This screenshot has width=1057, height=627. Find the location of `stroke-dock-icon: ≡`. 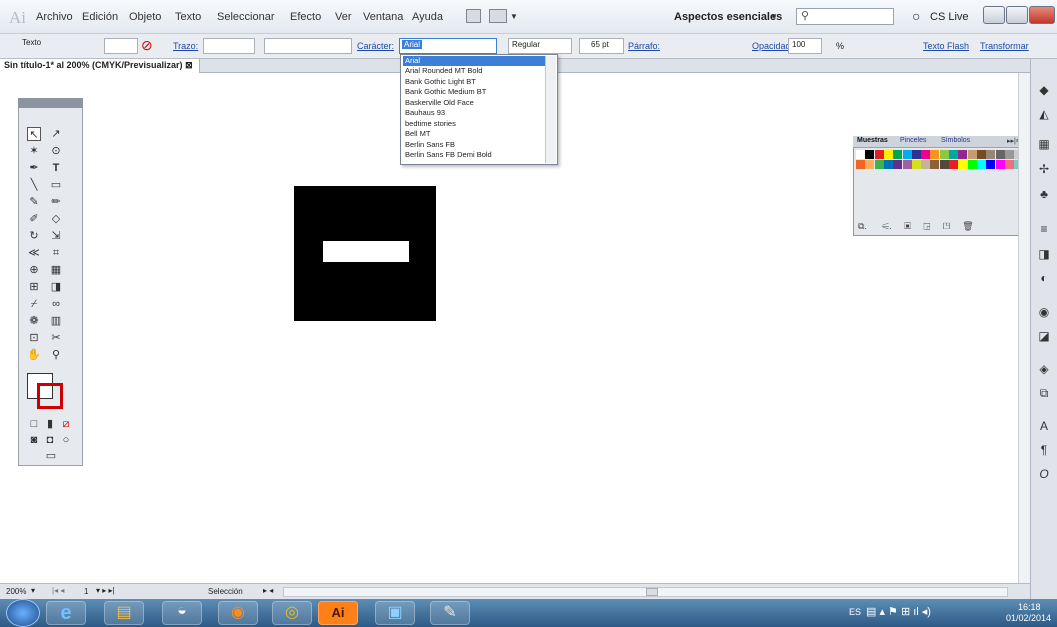

stroke-dock-icon: ≡ is located at coordinates (1044, 229).